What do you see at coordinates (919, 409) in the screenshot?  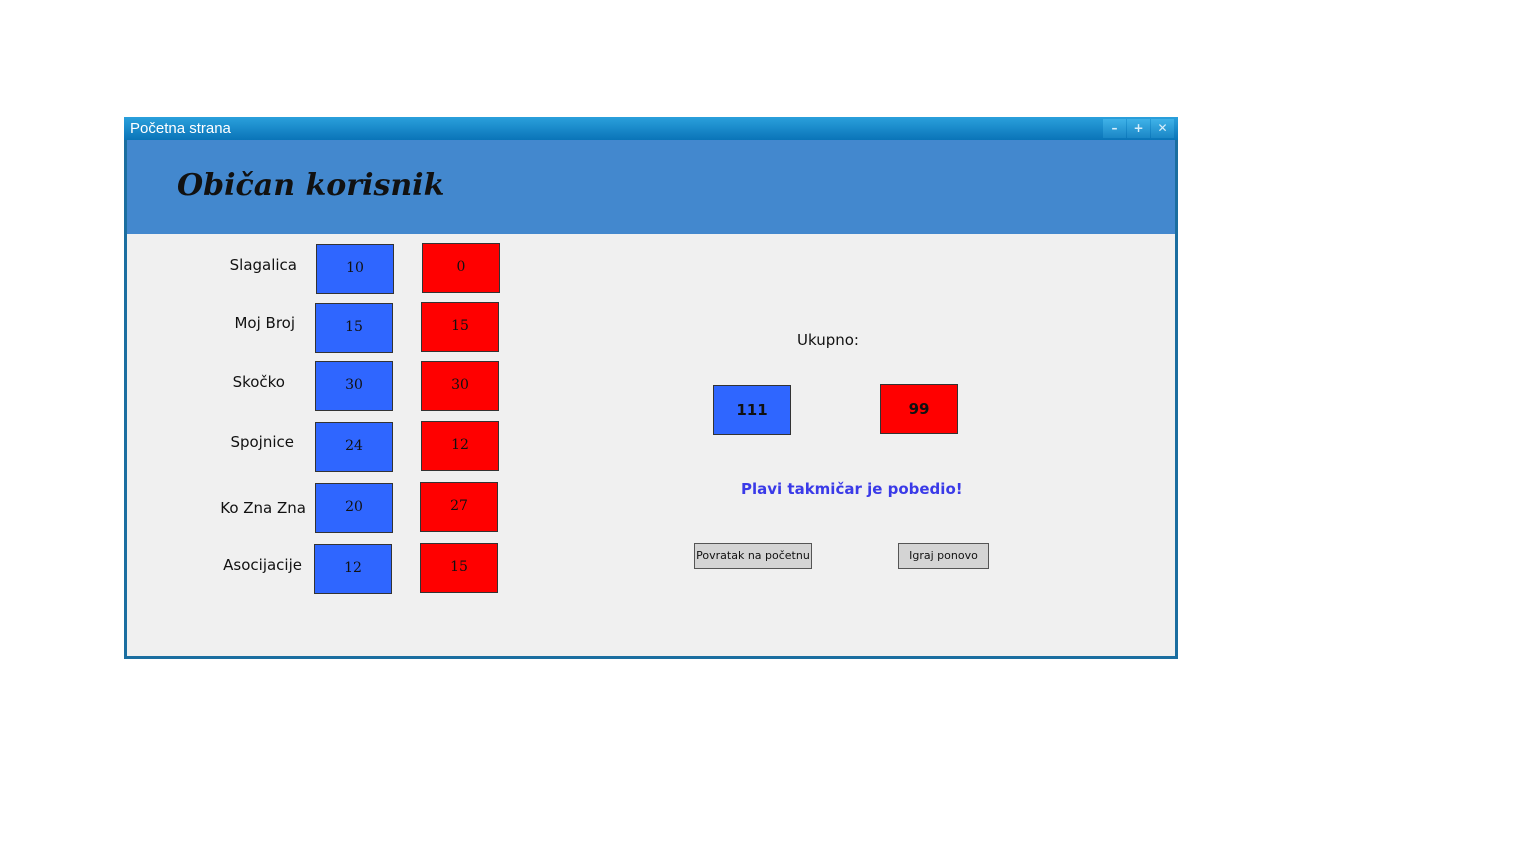 I see `red-total-score: 99` at bounding box center [919, 409].